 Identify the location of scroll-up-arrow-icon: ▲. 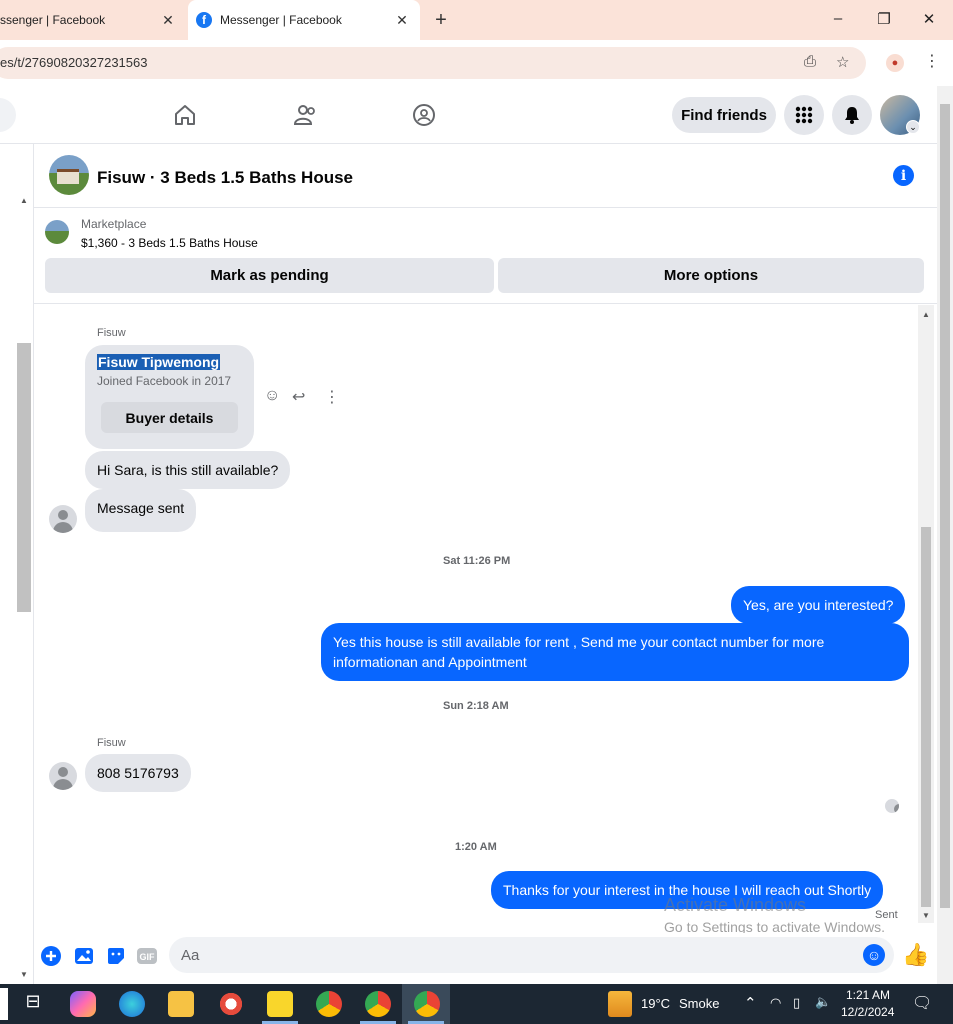
(24, 200).